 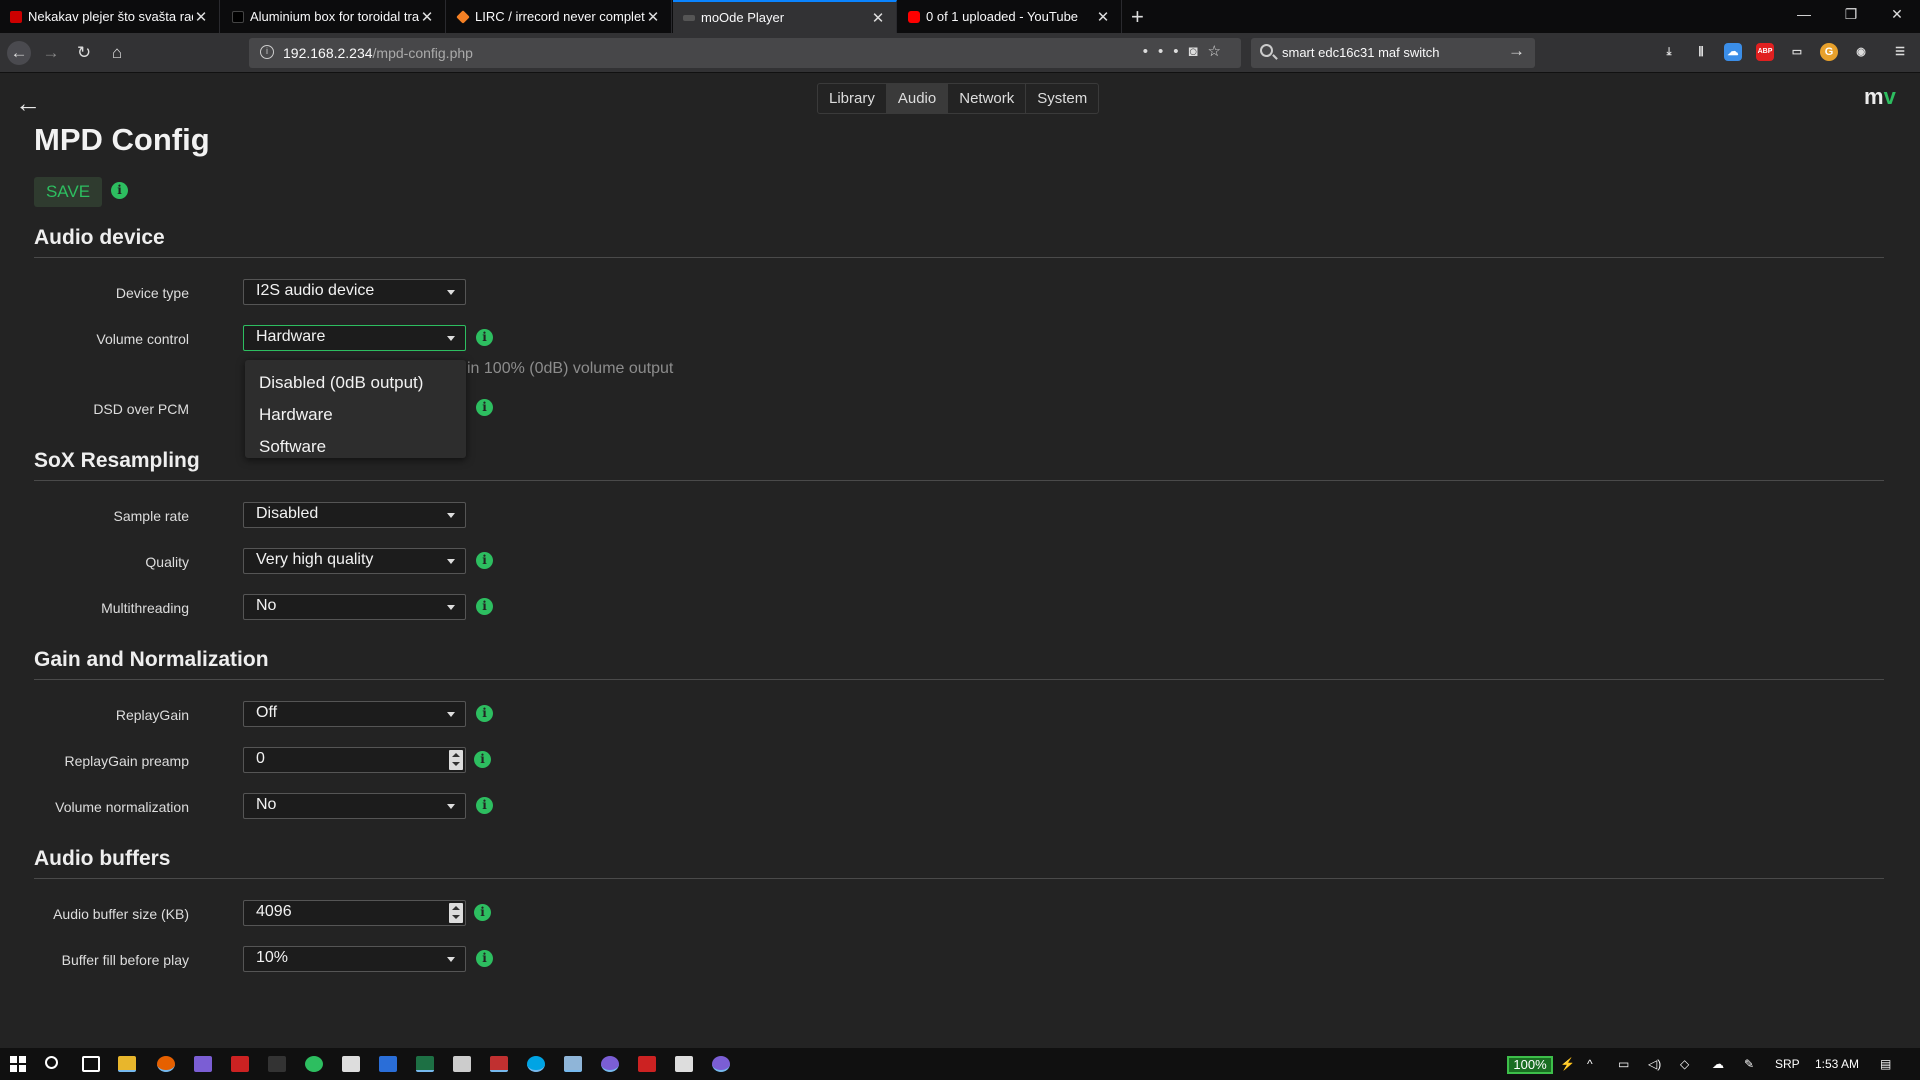 I want to click on audio-buffer-size-input: 4096, so click(x=354, y=913).